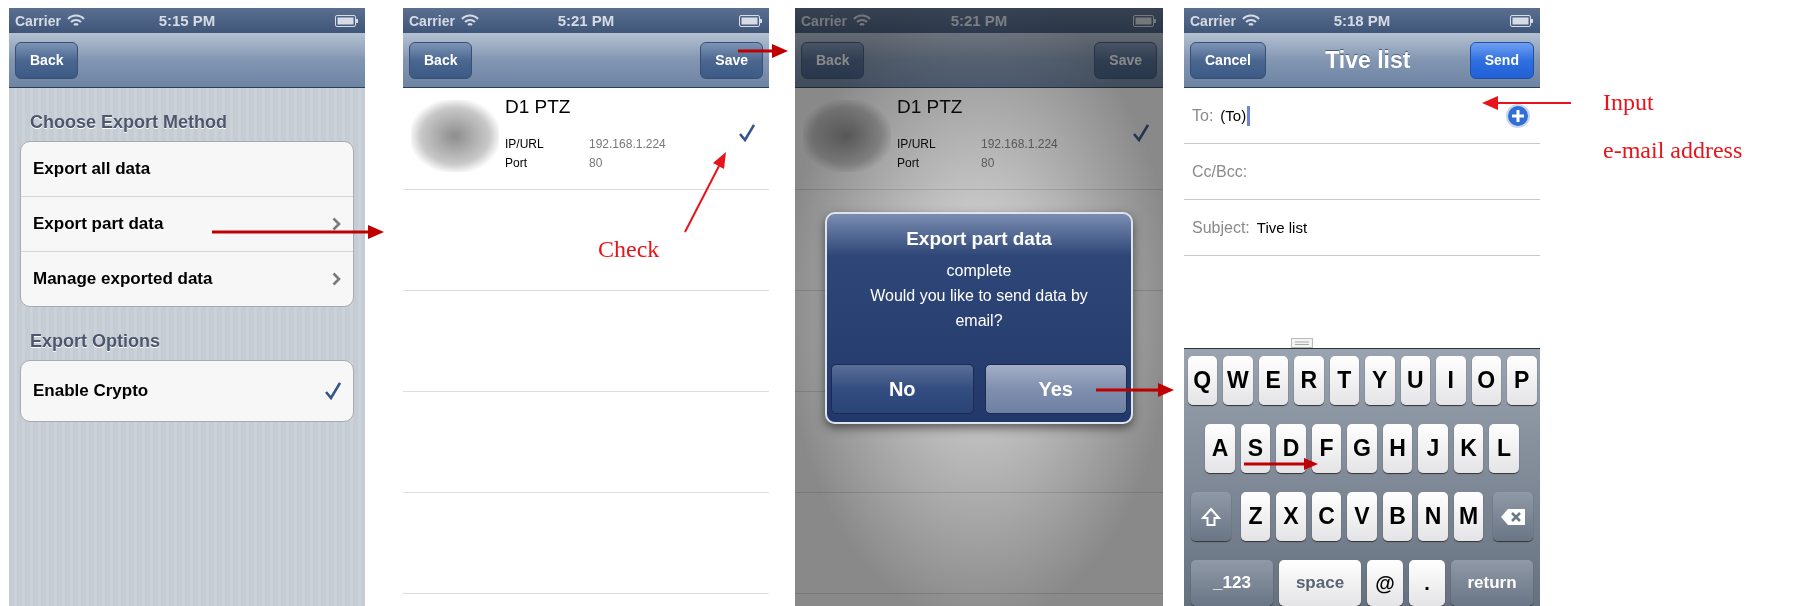 Image resolution: width=1818 pixels, height=606 pixels. Describe the element at coordinates (1415, 380) in the screenshot. I see `letter-key: U` at that location.